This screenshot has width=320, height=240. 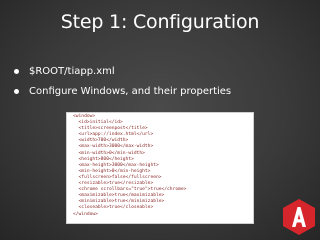 I want to click on slide-title: Step 1: Configuration, so click(x=160, y=22).